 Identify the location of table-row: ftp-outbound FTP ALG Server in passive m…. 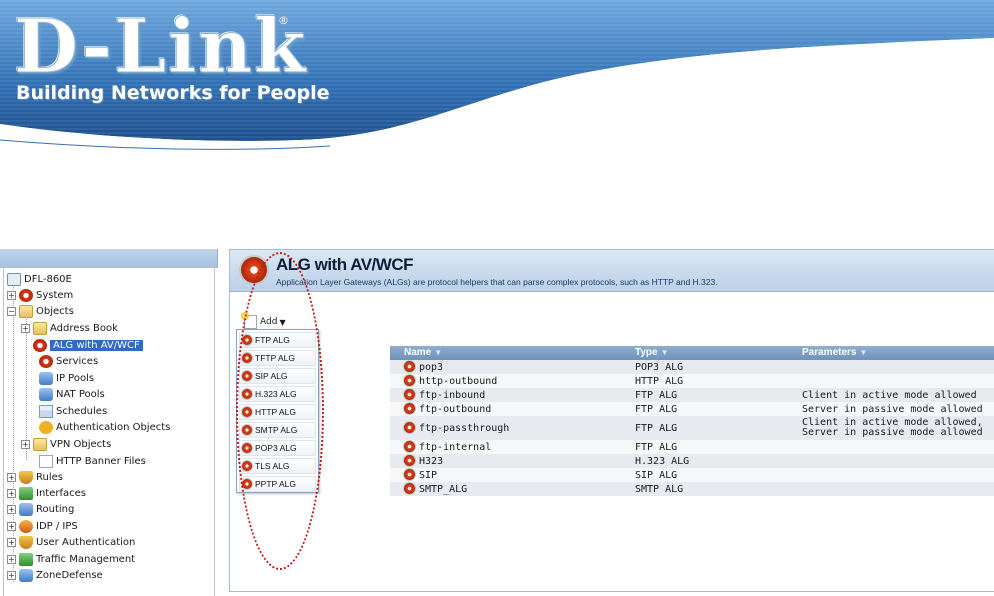
(692, 409).